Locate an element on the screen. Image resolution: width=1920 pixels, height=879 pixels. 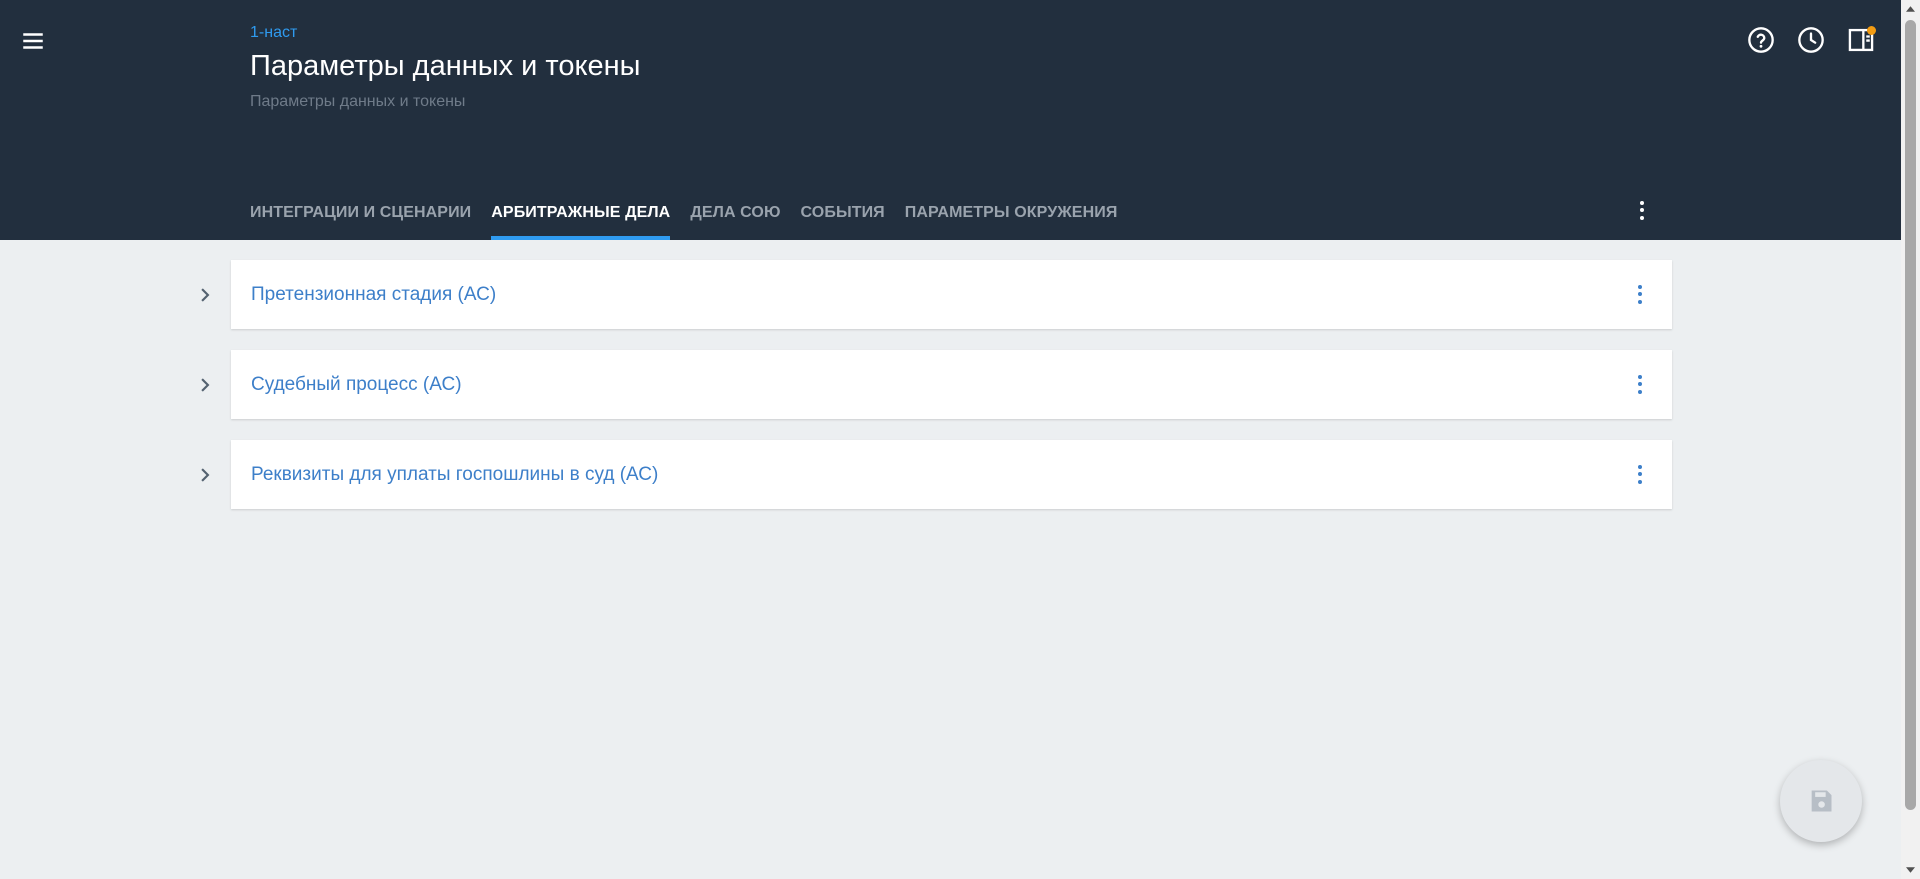
breadcrumb: 1-наст is located at coordinates (273, 33).